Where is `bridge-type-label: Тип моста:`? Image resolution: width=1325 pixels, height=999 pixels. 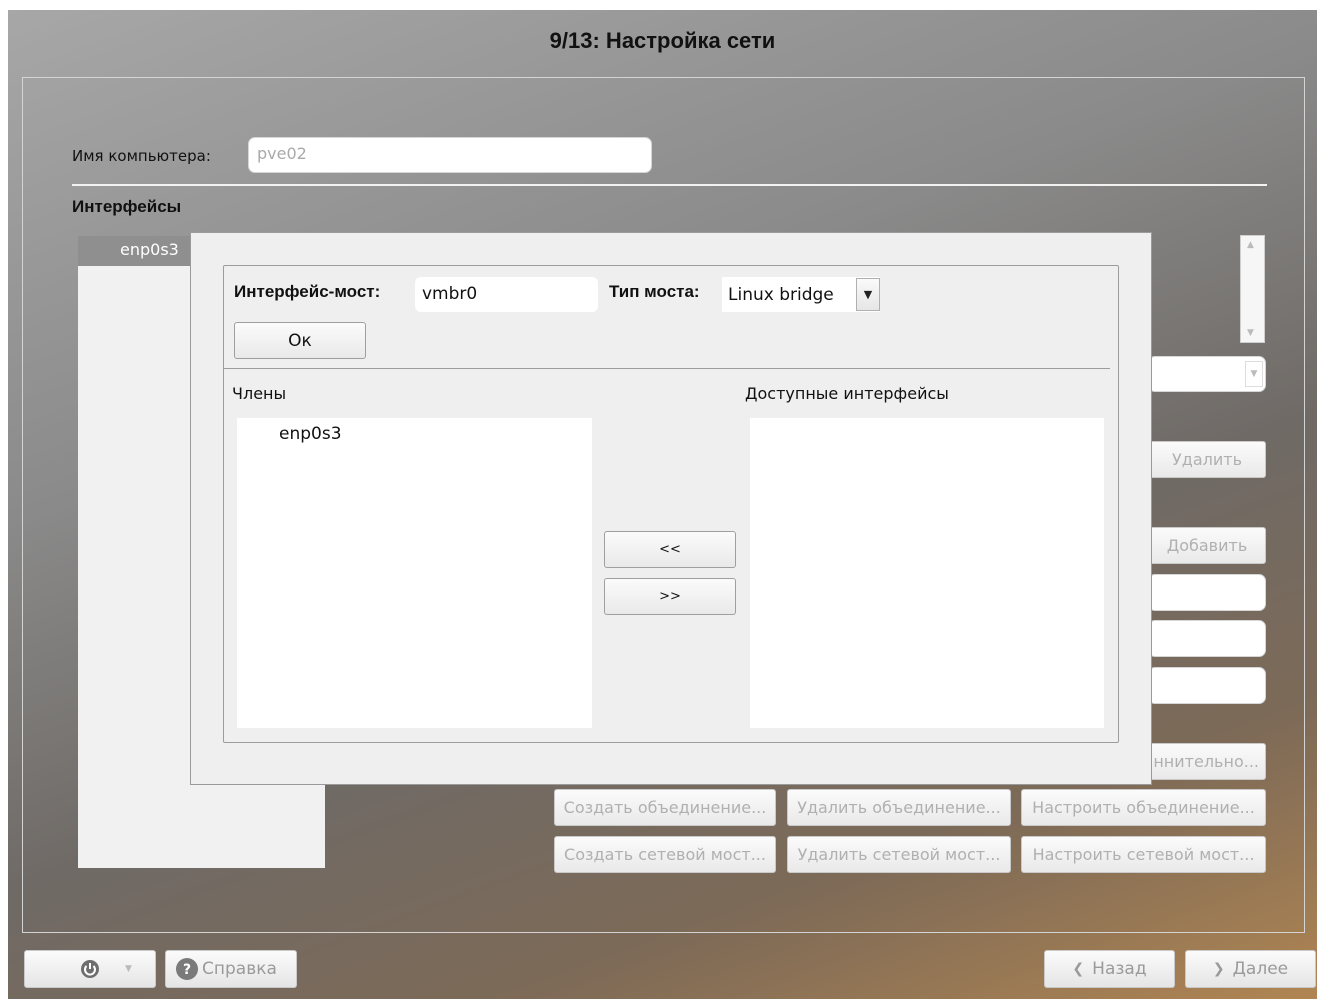
bridge-type-label: Тип моста: is located at coordinates (654, 291).